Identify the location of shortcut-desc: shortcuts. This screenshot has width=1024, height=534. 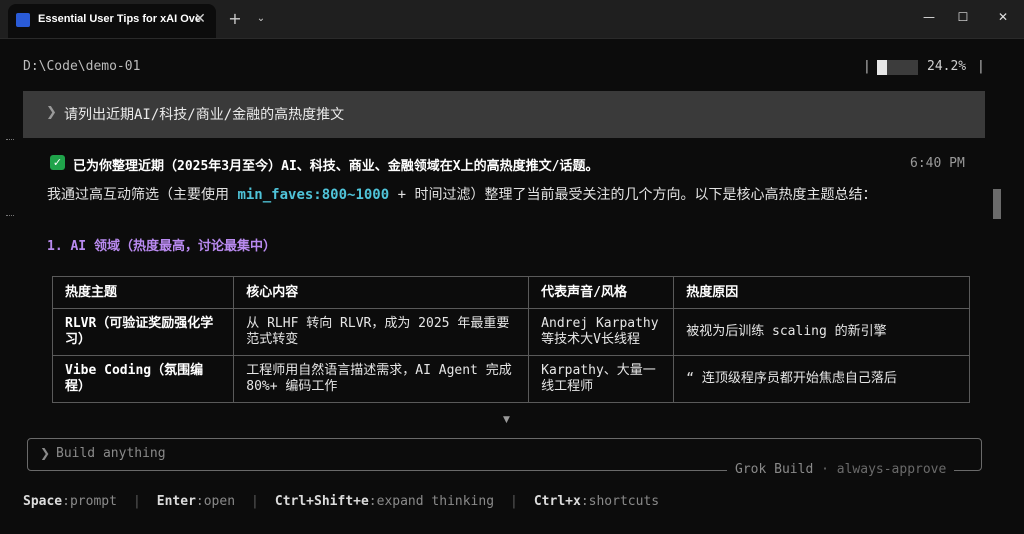
(624, 501).